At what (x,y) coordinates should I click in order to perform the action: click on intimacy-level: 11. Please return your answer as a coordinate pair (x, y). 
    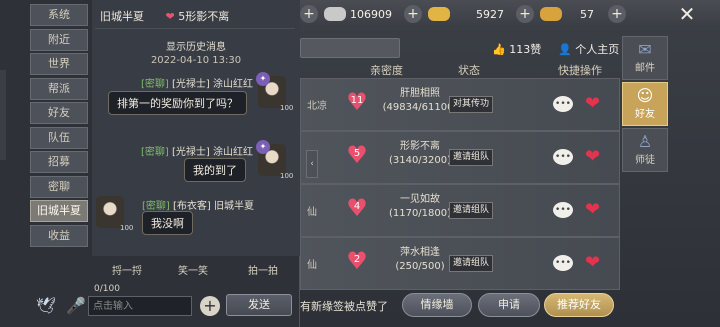
    Looking at the image, I should click on (357, 100).